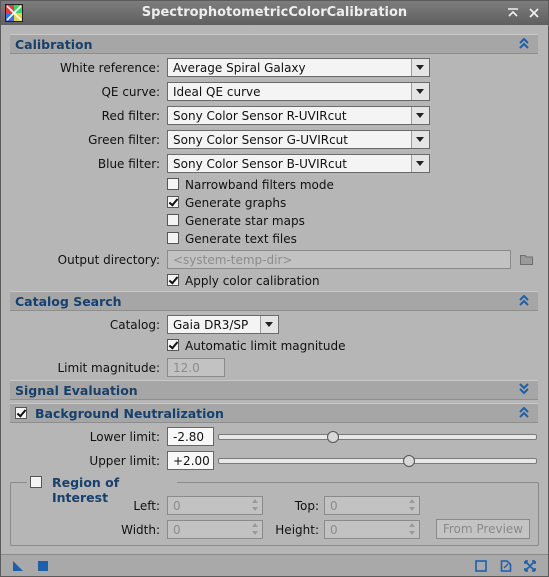 The height and width of the screenshot is (577, 549). Describe the element at coordinates (21, 413) in the screenshot. I see `background-neutralization-checkbox` at that location.